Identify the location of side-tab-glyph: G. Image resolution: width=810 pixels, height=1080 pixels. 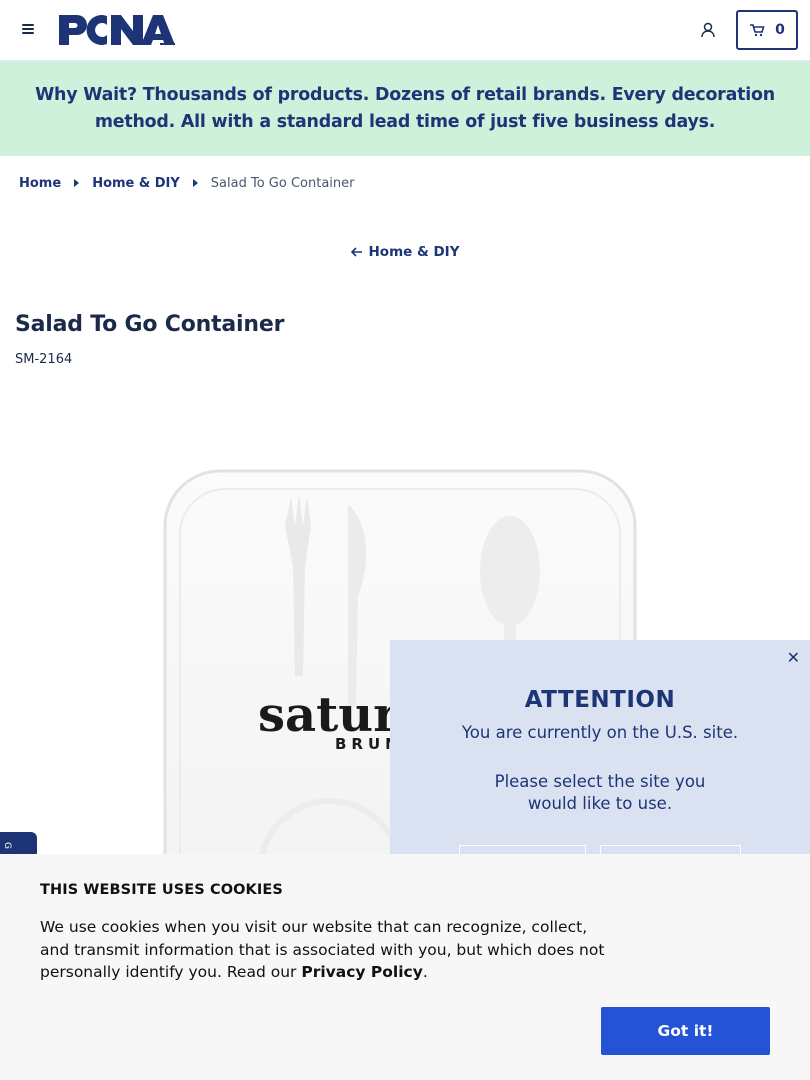
(7, 845).